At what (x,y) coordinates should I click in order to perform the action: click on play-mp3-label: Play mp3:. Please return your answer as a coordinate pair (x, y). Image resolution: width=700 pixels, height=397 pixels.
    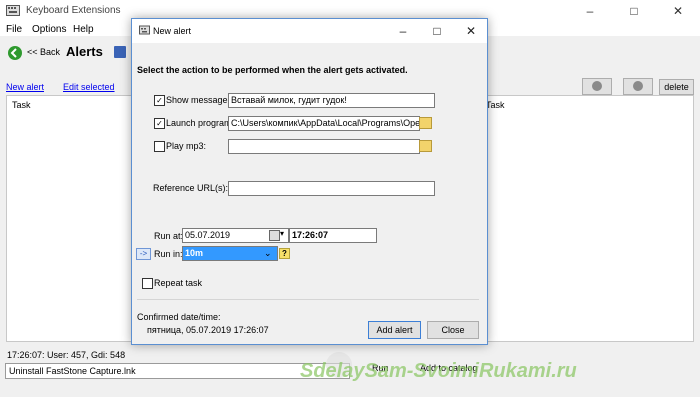
    Looking at the image, I should click on (186, 146).